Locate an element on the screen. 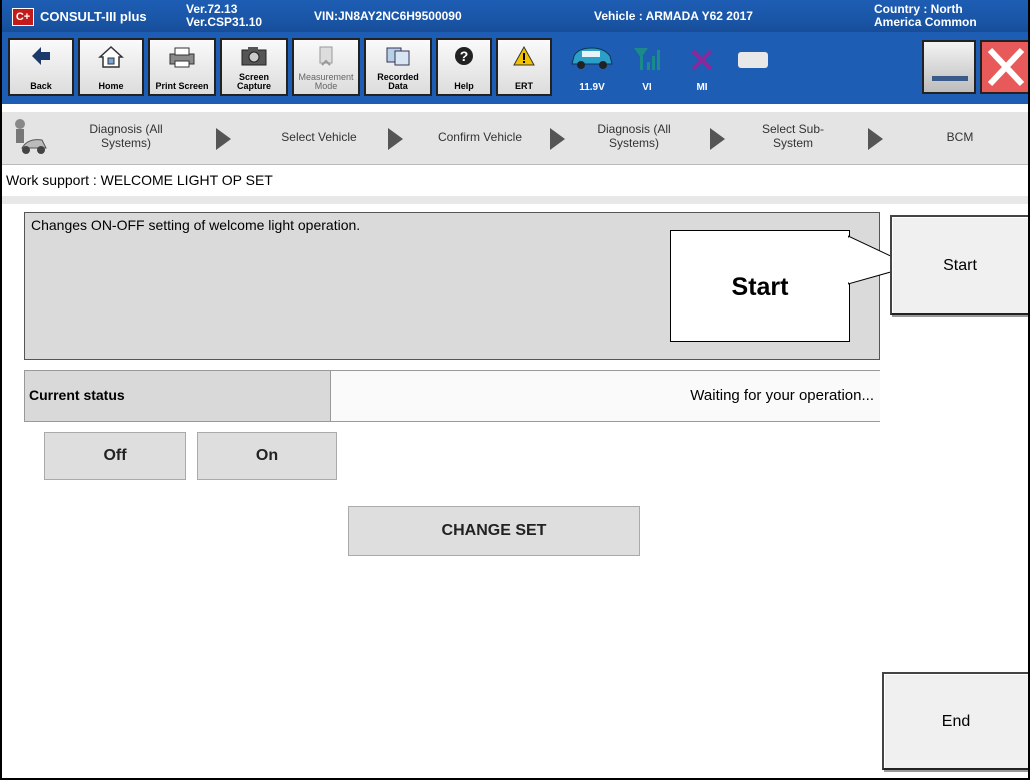 This screenshot has width=1034, height=782. ert-button: ERT is located at coordinates (524, 67).